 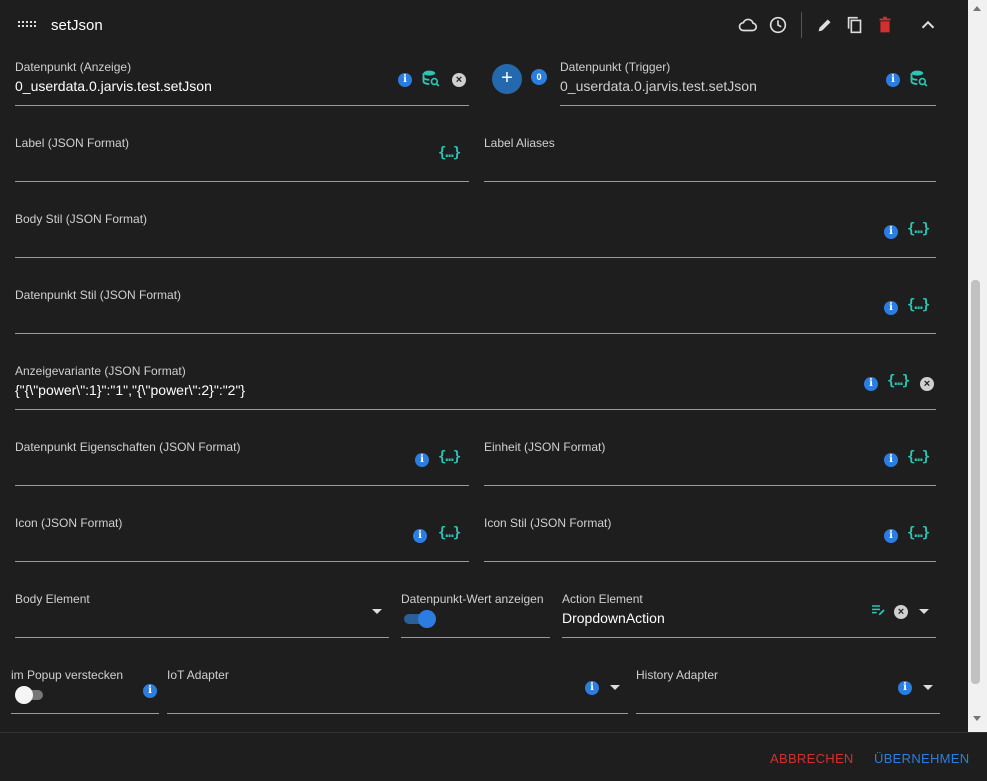 What do you see at coordinates (710, 462) in the screenshot?
I see `unit-field: Einheit (JSON Format) i {…}` at bounding box center [710, 462].